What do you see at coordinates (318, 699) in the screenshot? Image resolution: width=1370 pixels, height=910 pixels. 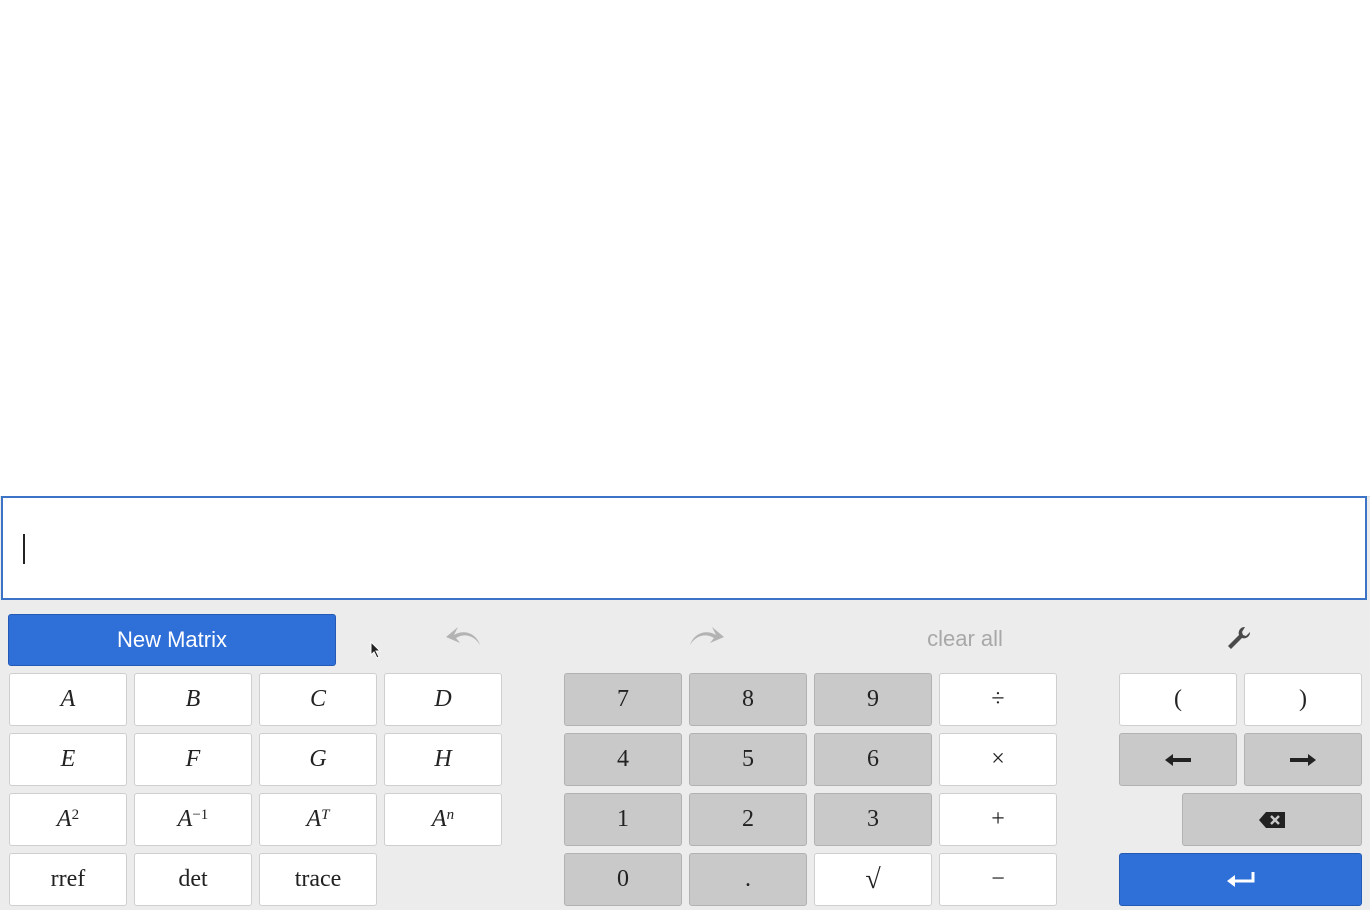 I see `key-matrix-c: C` at bounding box center [318, 699].